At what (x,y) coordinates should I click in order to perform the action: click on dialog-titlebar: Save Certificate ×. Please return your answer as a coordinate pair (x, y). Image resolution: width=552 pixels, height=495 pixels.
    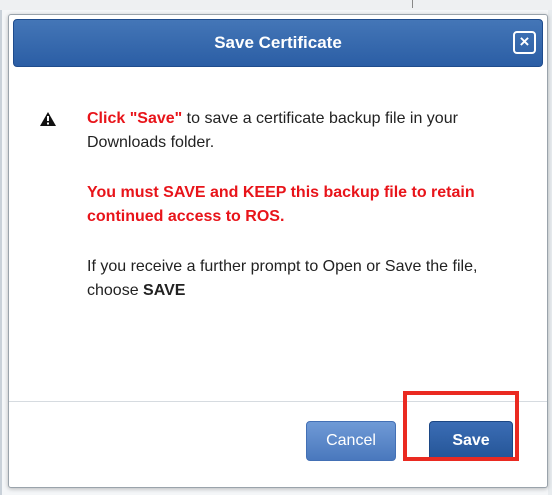
    Looking at the image, I should click on (278, 43).